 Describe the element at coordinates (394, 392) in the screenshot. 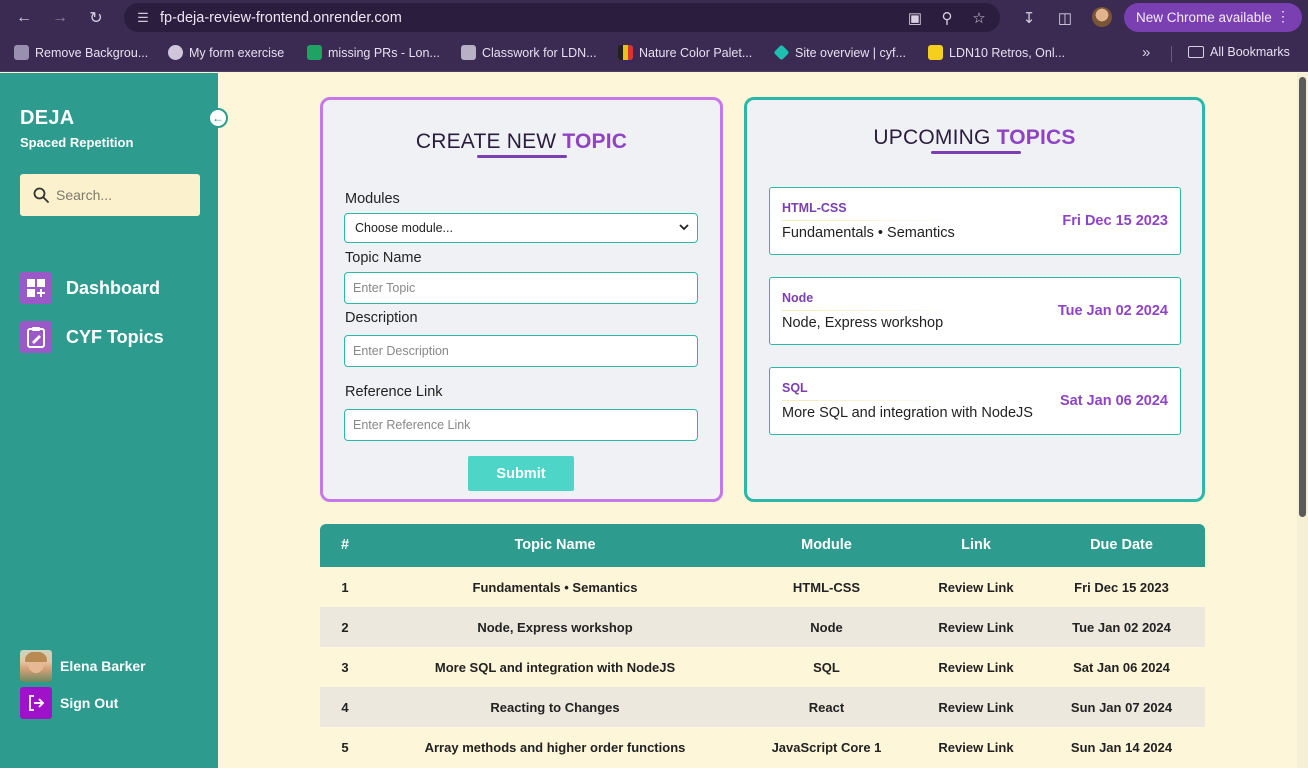

I see `reference-link-label: Reference Link` at that location.